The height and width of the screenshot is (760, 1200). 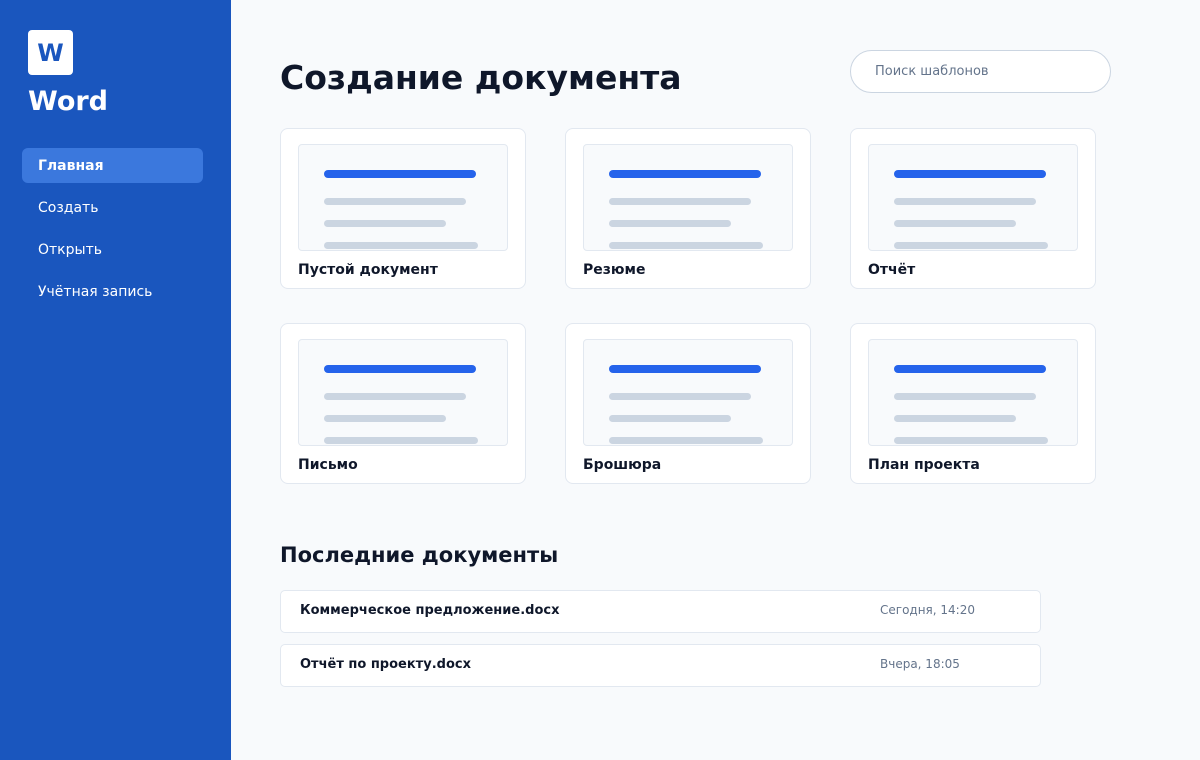 What do you see at coordinates (95, 291) in the screenshot?
I see `sidebar-item-label: Учётная запись` at bounding box center [95, 291].